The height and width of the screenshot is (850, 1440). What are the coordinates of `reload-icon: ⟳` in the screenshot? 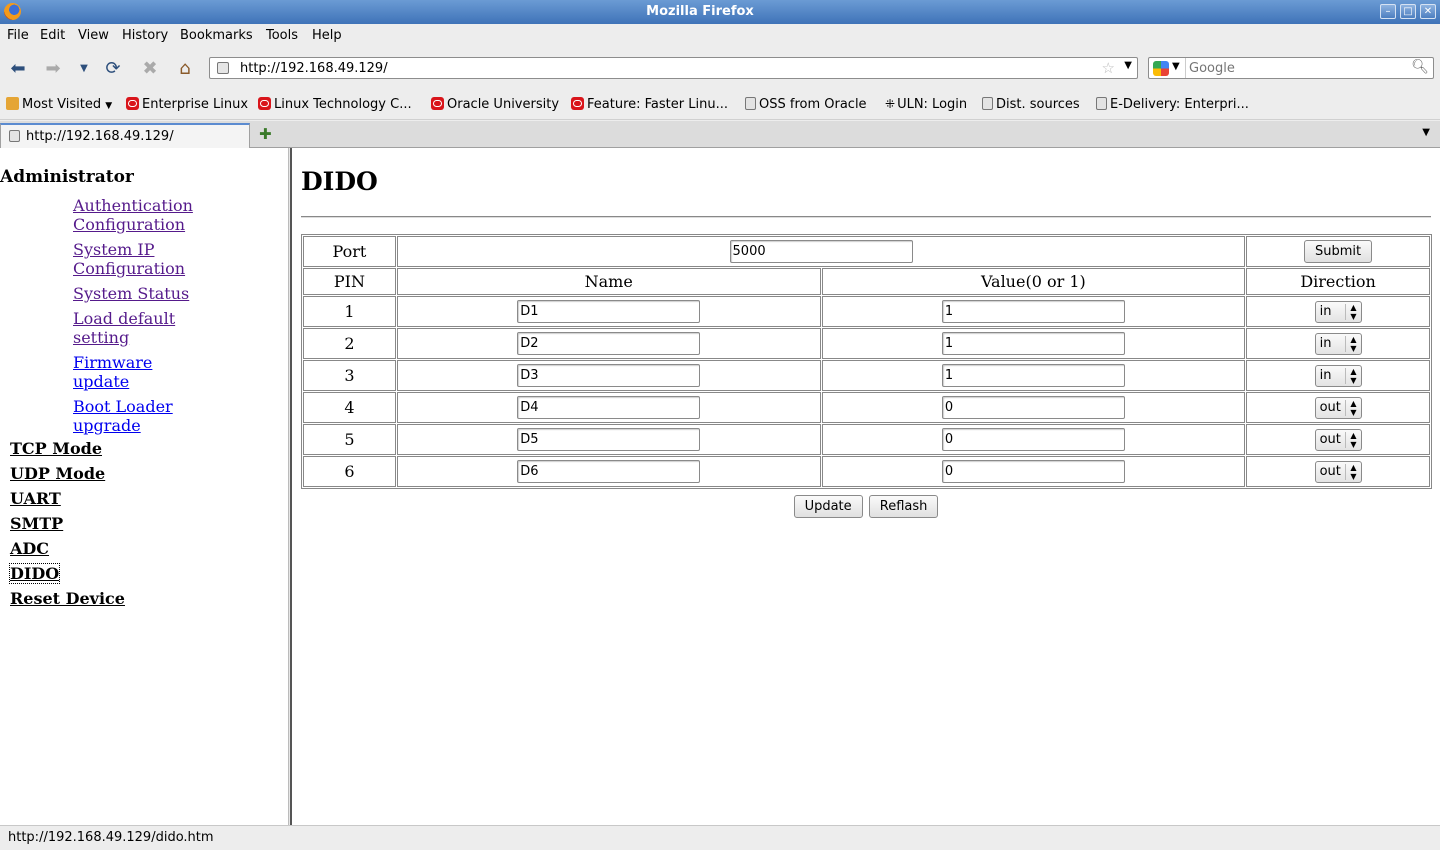 It's located at (113, 69).